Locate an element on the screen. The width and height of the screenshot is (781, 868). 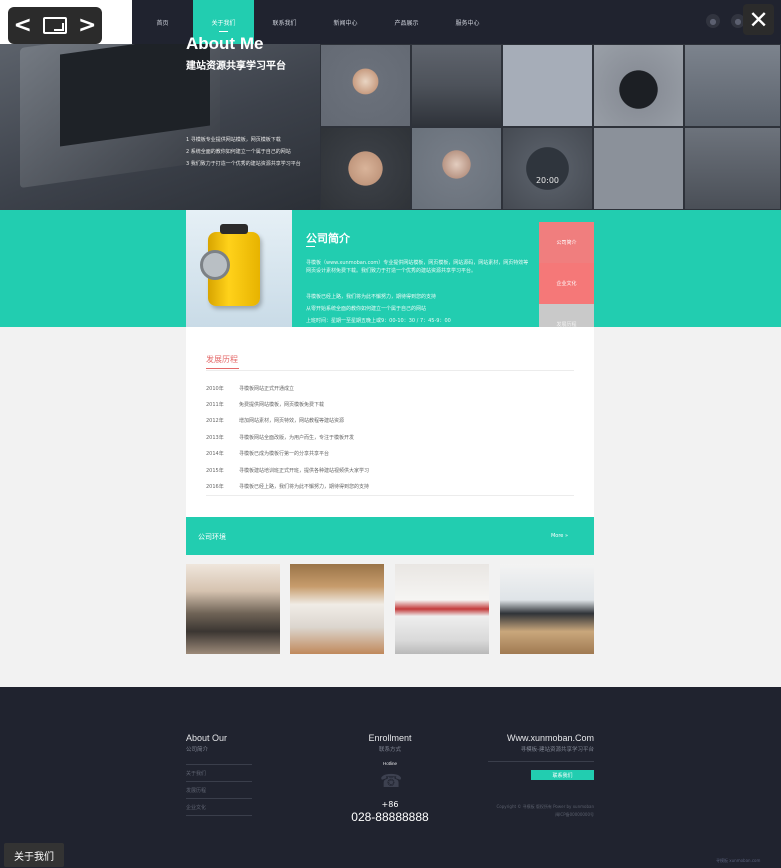
top-navigation-bar: 首页 关于我们 联系我们 新闻中心 产品展示 服务中心 ● ● is located at coordinates (390, 22).